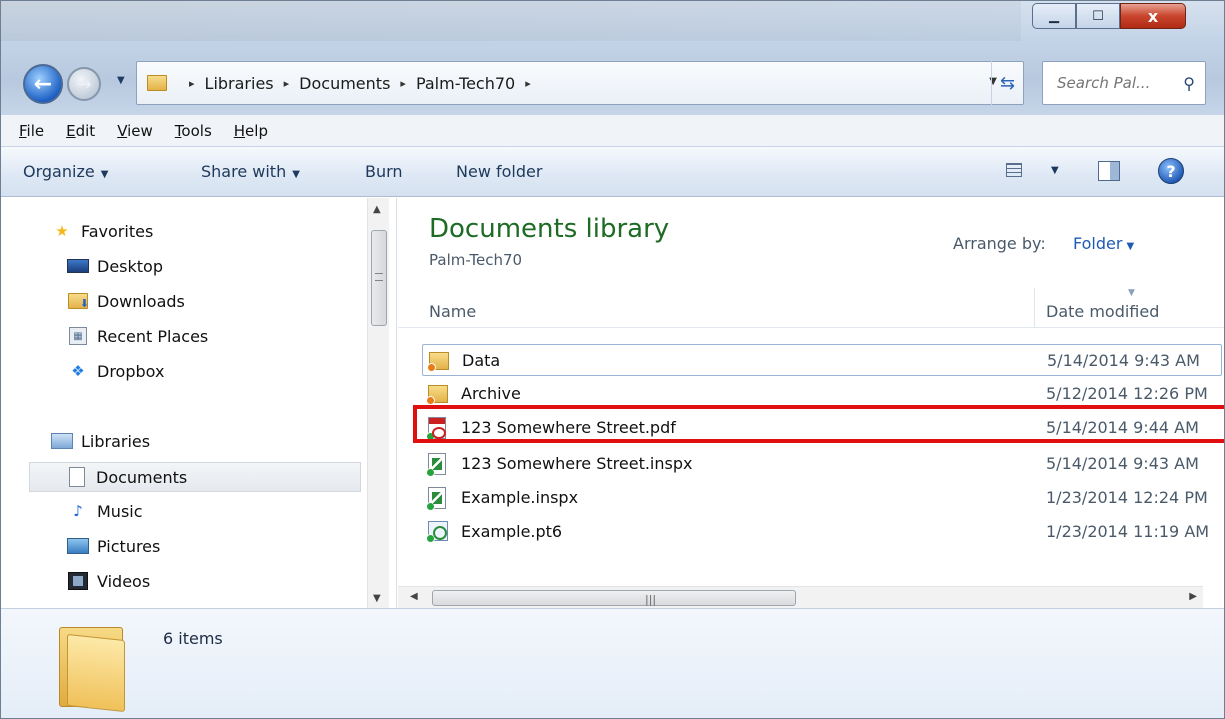 The width and height of the screenshot is (1225, 719). I want to click on item-count: 6 items, so click(193, 638).